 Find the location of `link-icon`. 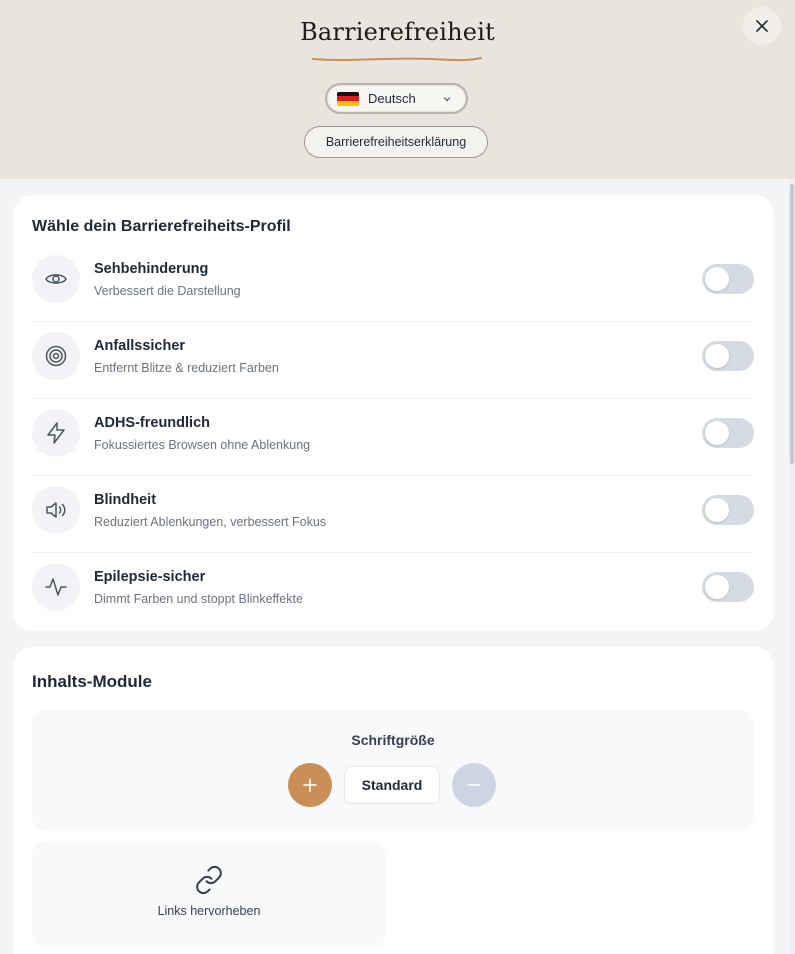

link-icon is located at coordinates (209, 880).